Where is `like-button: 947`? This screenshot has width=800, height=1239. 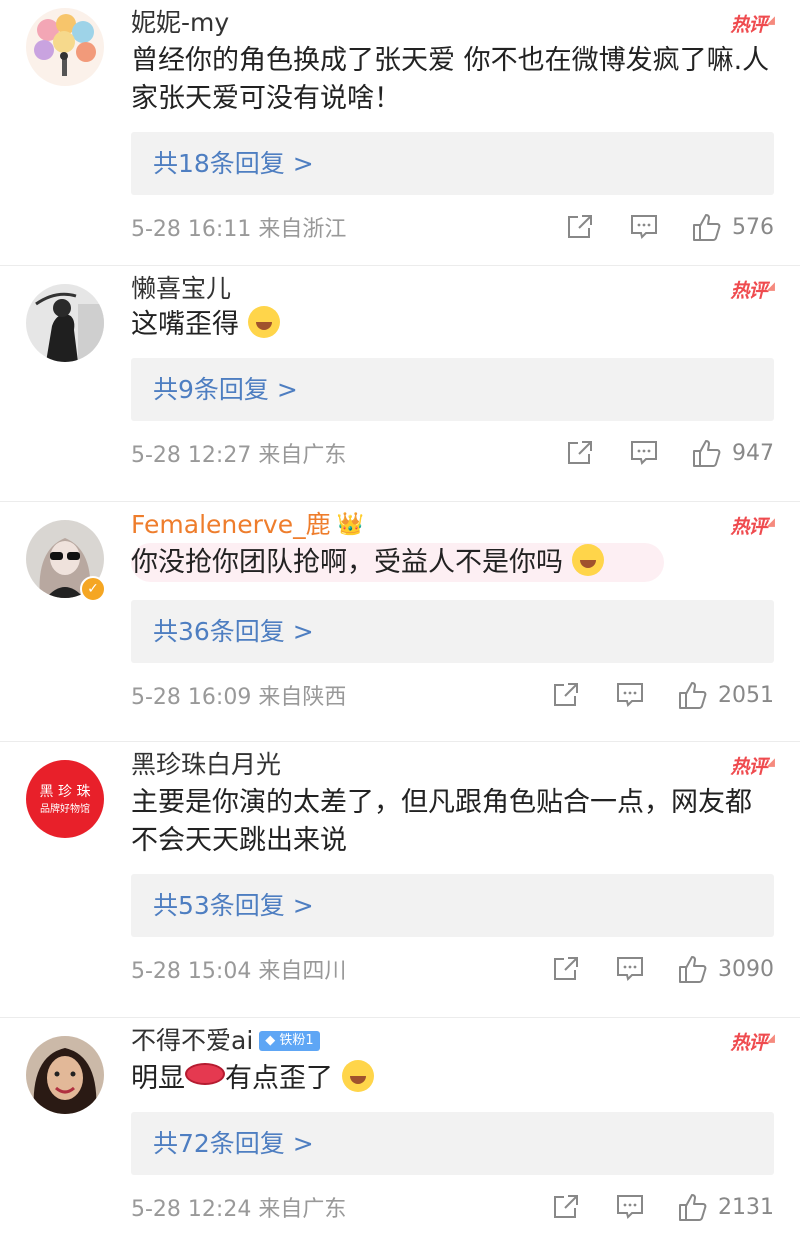
like-button: 947 is located at coordinates (733, 453).